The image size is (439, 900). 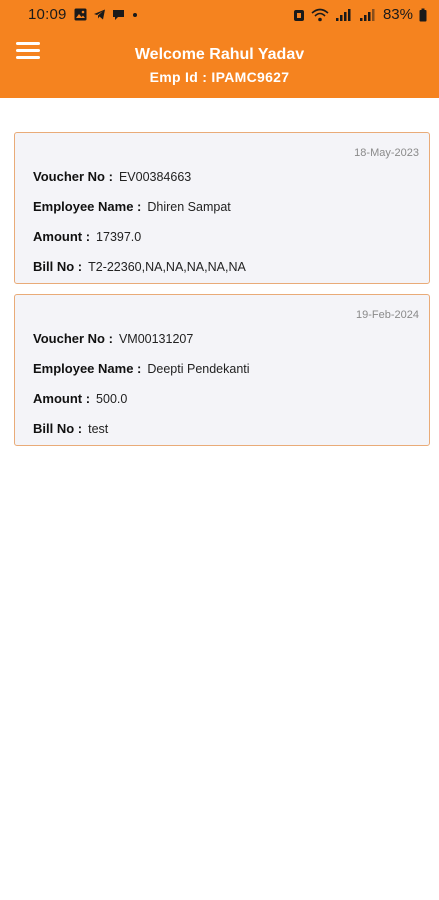 I want to click on dot-icon, so click(x=135, y=15).